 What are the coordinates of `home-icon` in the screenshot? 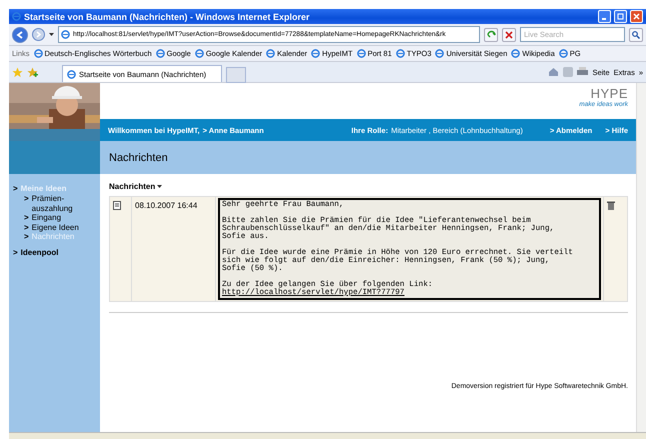 It's located at (554, 72).